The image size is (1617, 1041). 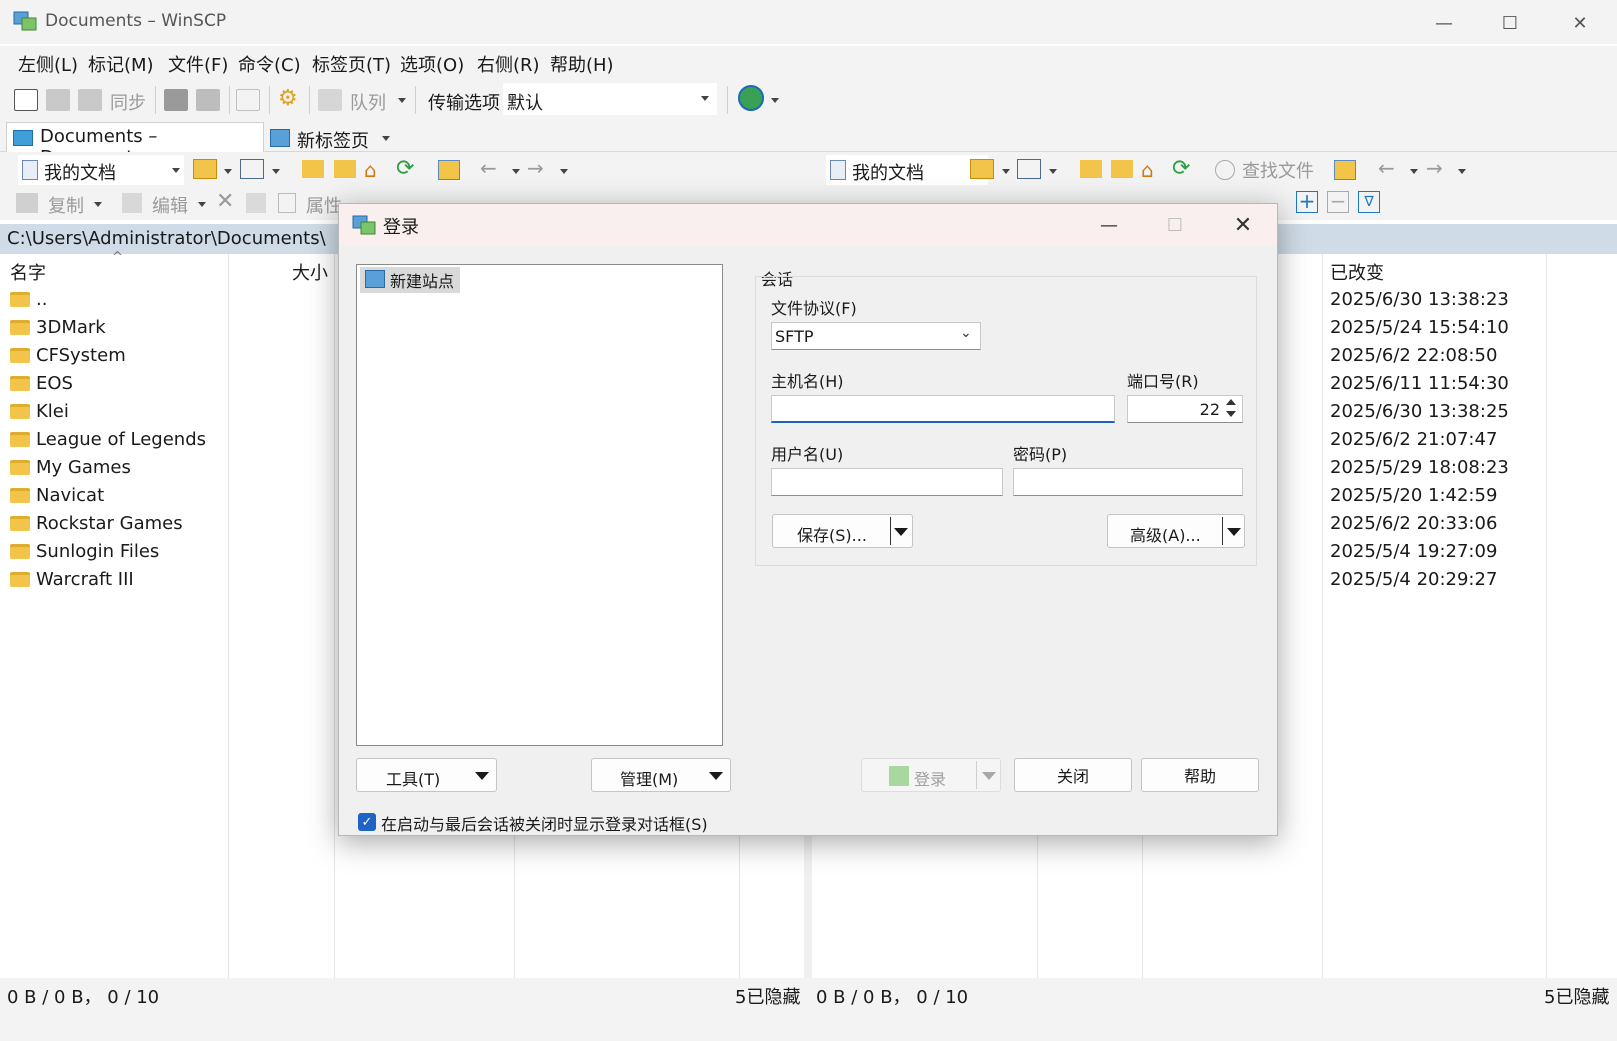 What do you see at coordinates (1338, 202) in the screenshot?
I see `unselect-minus-icon: −` at bounding box center [1338, 202].